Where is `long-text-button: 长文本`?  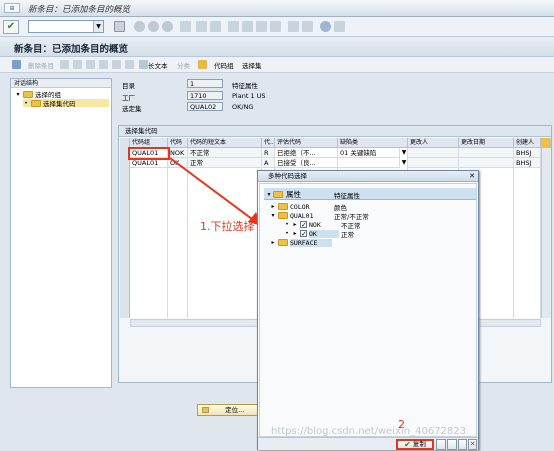 long-text-button: 长文本 is located at coordinates (158, 65).